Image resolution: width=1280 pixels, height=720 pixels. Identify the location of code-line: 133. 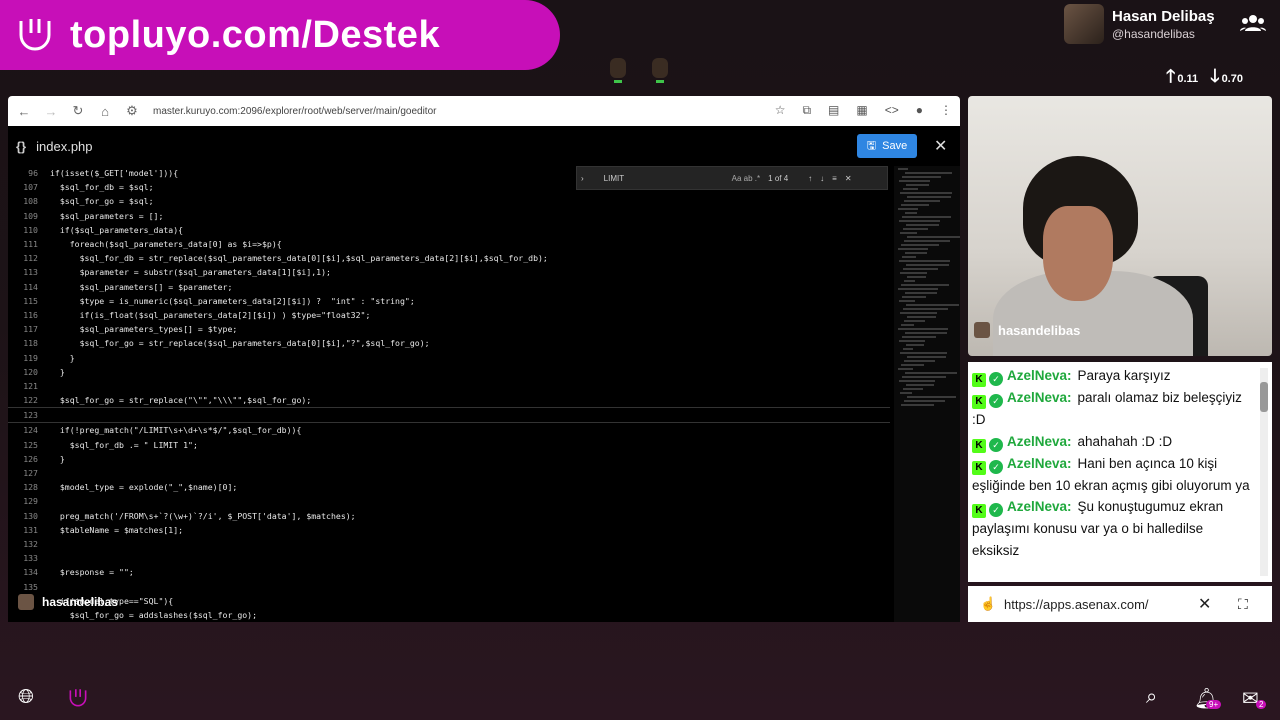
(449, 558).